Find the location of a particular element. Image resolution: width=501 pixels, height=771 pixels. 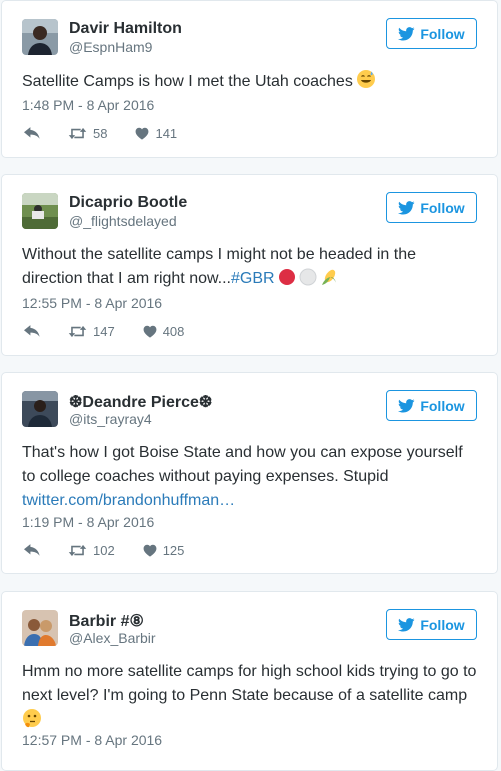

author-name: Dicaprio Bootle is located at coordinates (128, 203).